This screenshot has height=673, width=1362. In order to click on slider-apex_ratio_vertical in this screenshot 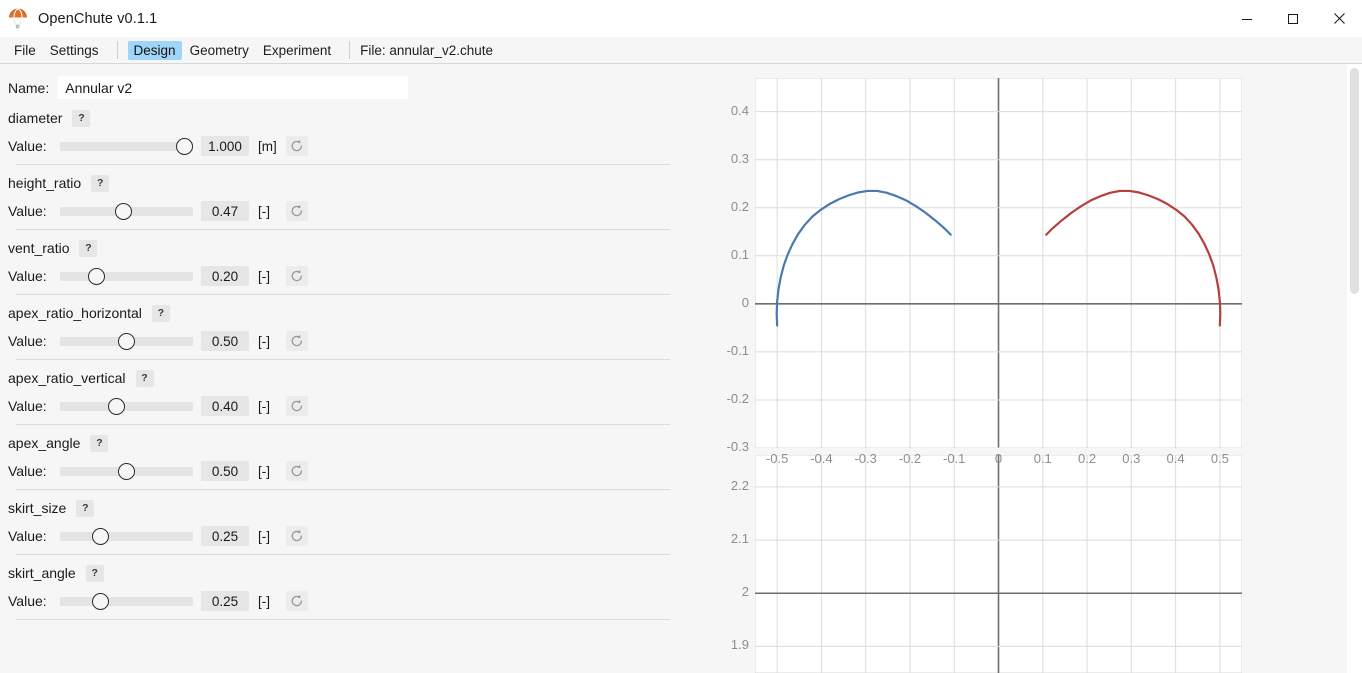, I will do `click(126, 406)`.